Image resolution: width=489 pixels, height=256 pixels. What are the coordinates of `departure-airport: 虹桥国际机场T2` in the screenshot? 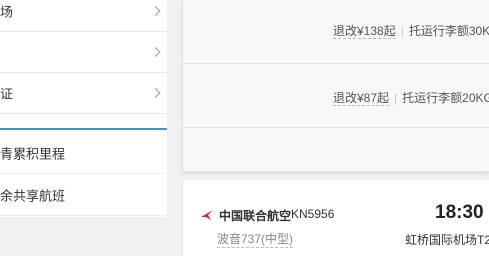 It's located at (447, 240).